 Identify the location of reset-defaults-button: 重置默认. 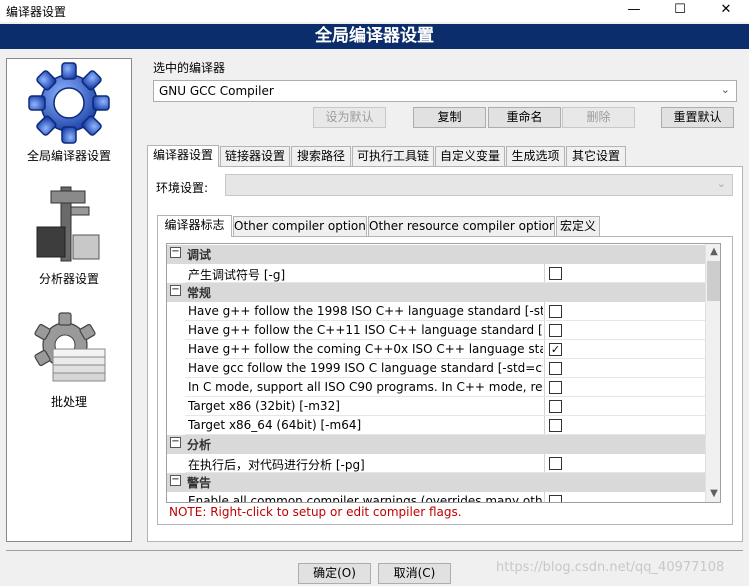
(697, 117).